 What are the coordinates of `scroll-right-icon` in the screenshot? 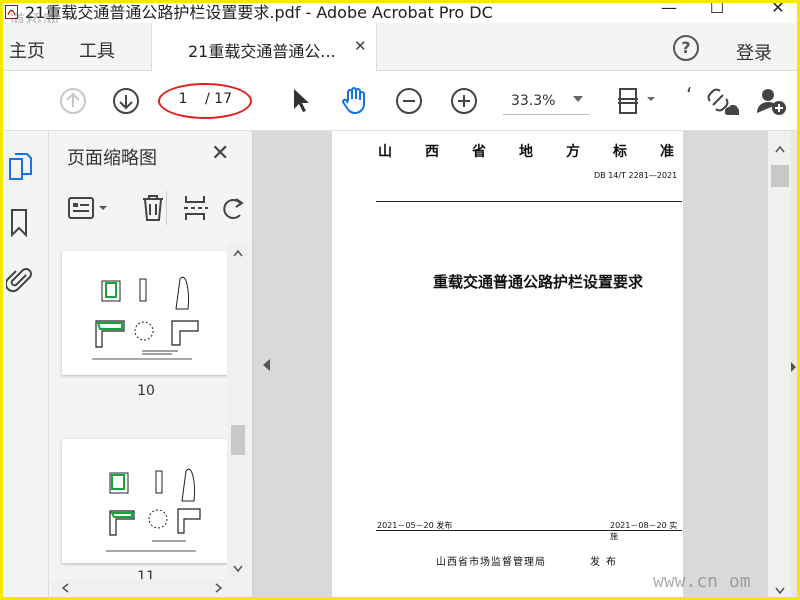 It's located at (219, 588).